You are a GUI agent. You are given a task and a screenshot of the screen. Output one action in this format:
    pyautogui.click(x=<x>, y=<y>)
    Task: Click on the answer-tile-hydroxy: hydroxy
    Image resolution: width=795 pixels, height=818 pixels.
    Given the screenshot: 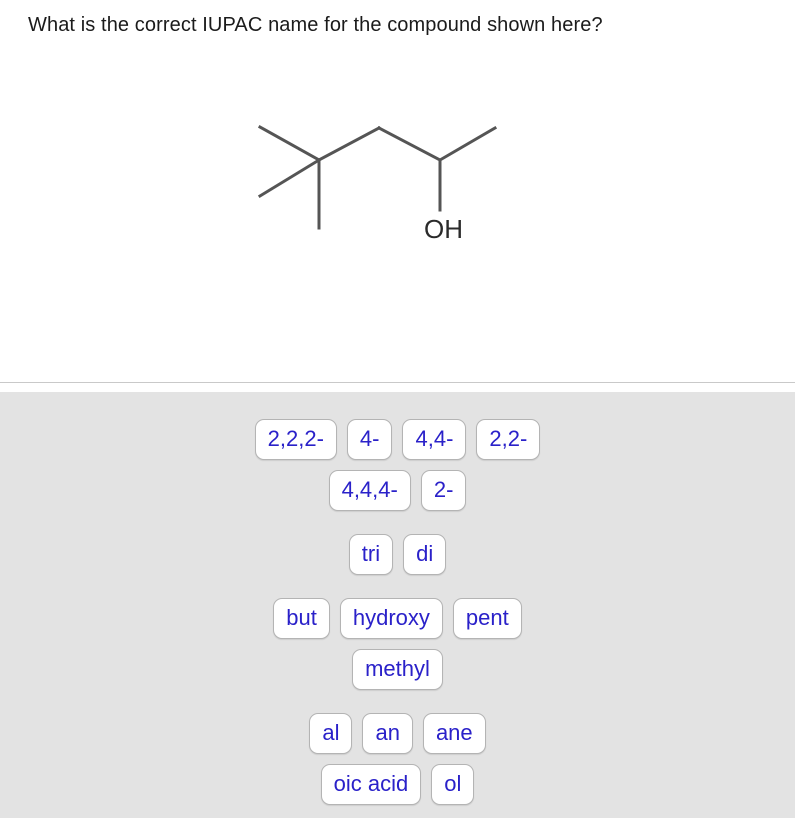 What is the action you would take?
    pyautogui.click(x=391, y=618)
    